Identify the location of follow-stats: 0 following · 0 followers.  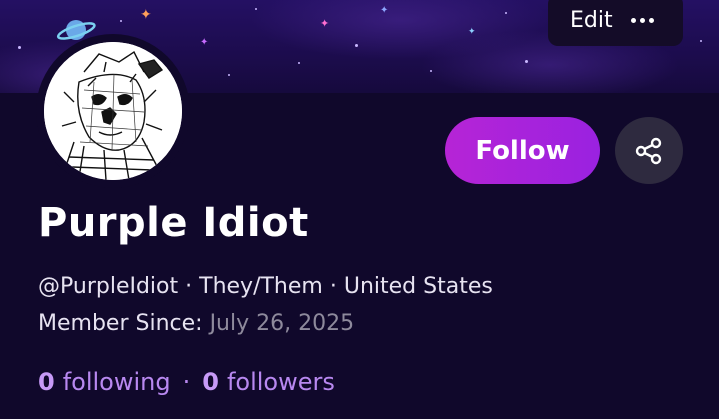
(186, 382).